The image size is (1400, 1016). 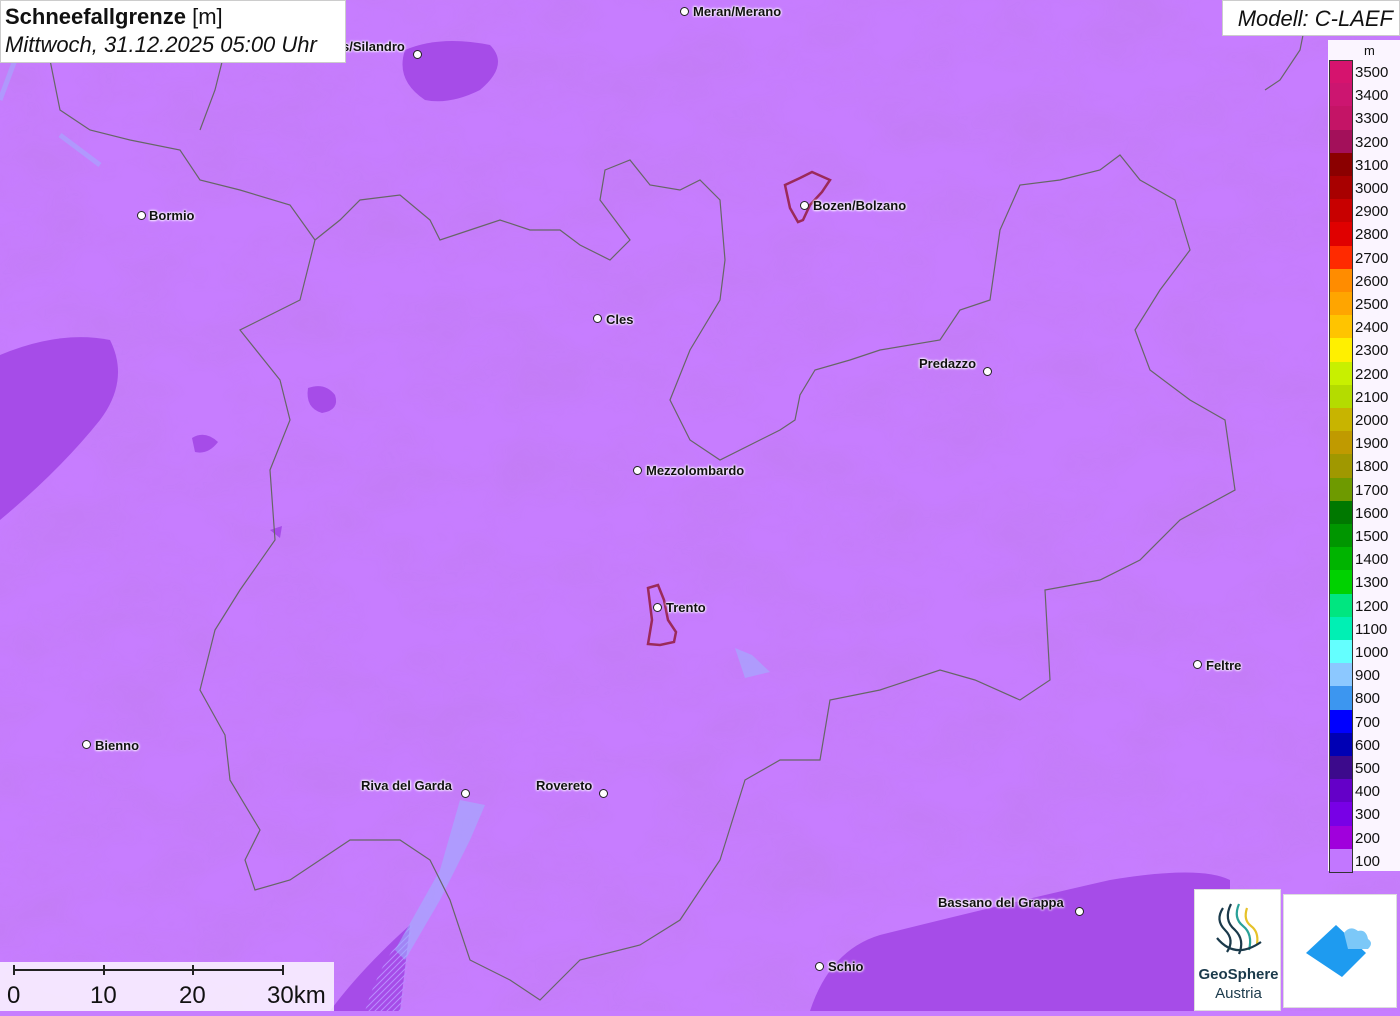 I want to click on city-label-predazzo: Predazzo, so click(x=948, y=363).